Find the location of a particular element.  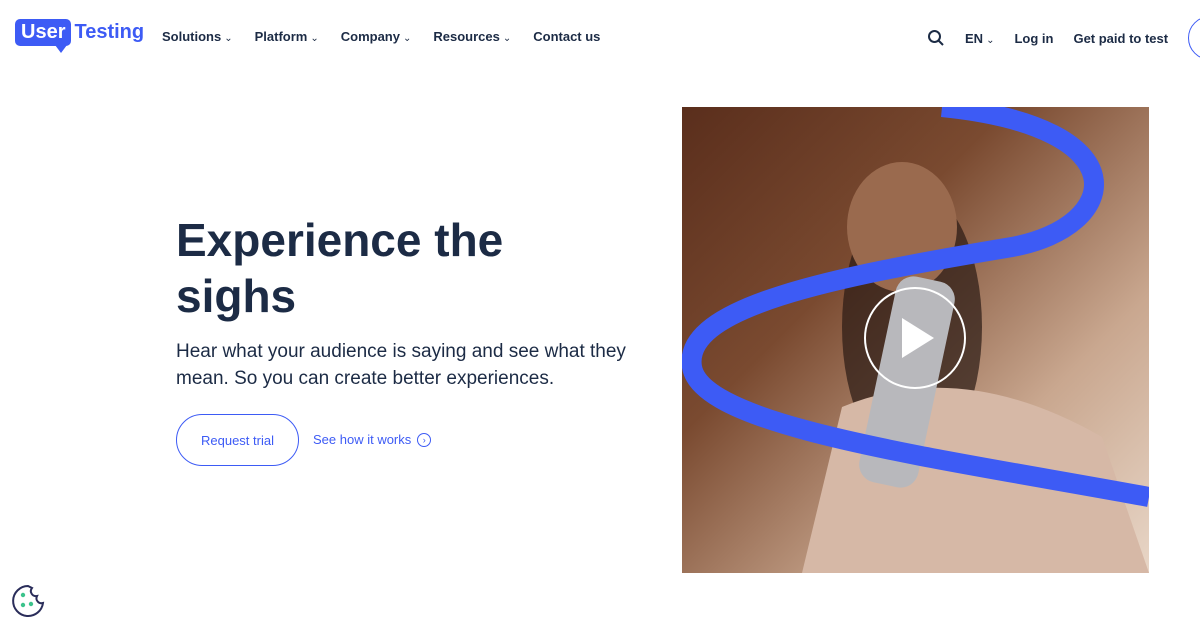

nav-item-contact: Contact us is located at coordinates (566, 36).